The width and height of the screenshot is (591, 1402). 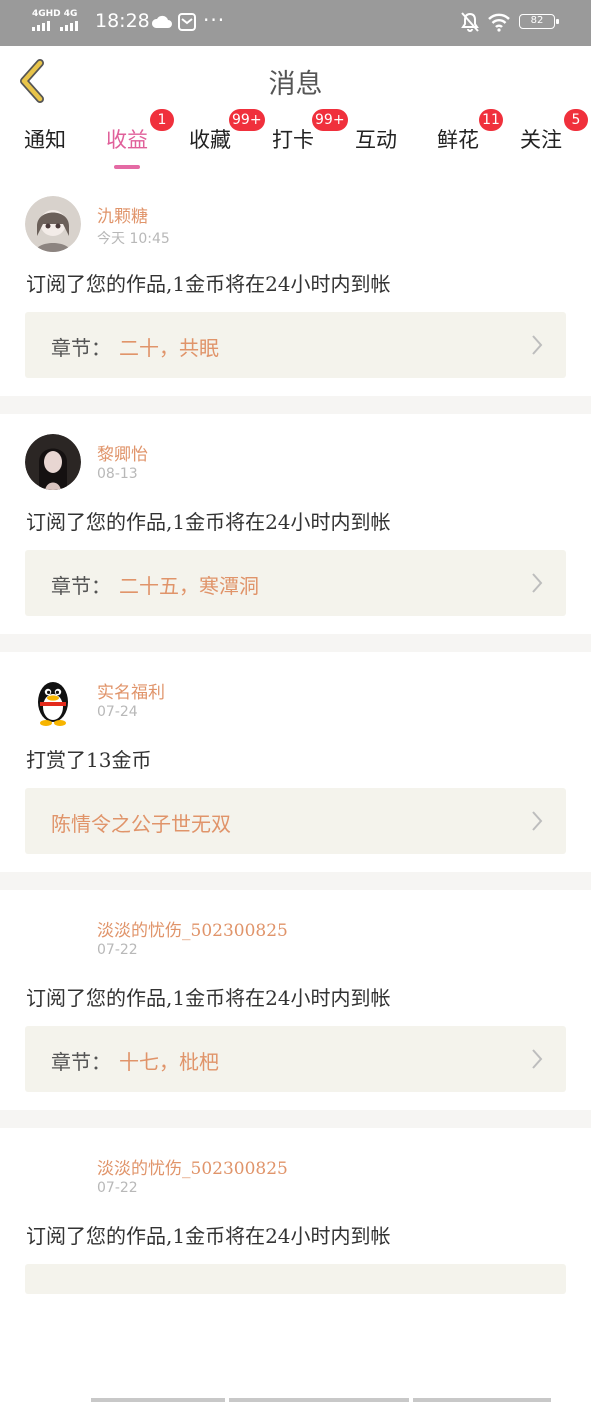 I want to click on wifi-icon, so click(x=499, y=22).